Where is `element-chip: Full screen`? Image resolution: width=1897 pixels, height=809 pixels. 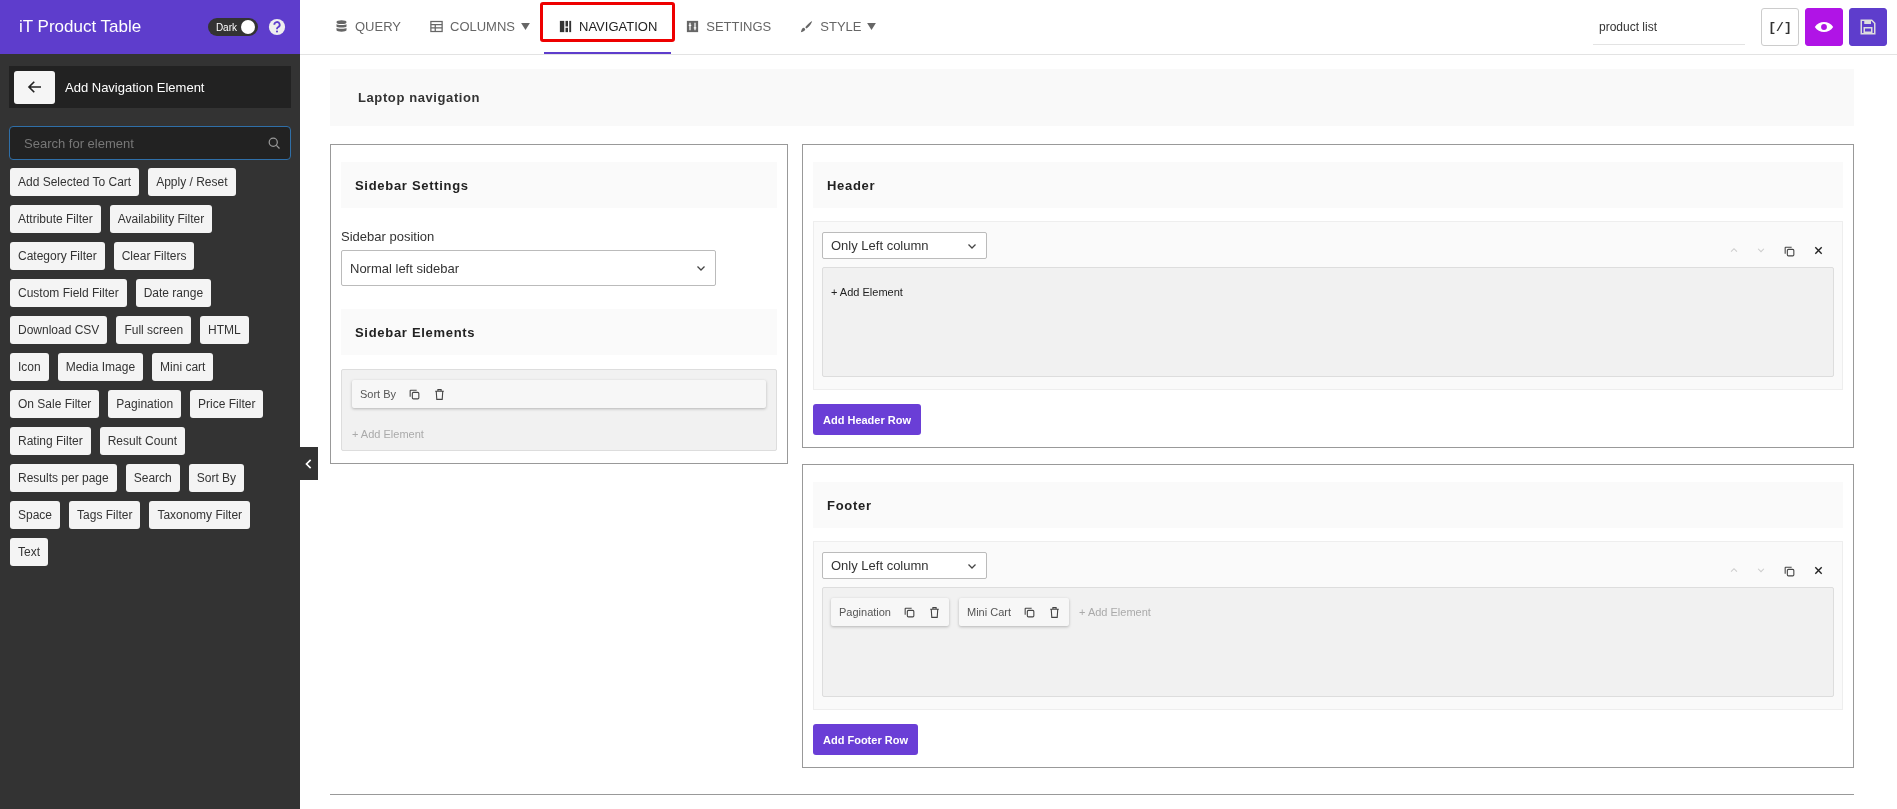
element-chip: Full screen is located at coordinates (154, 330).